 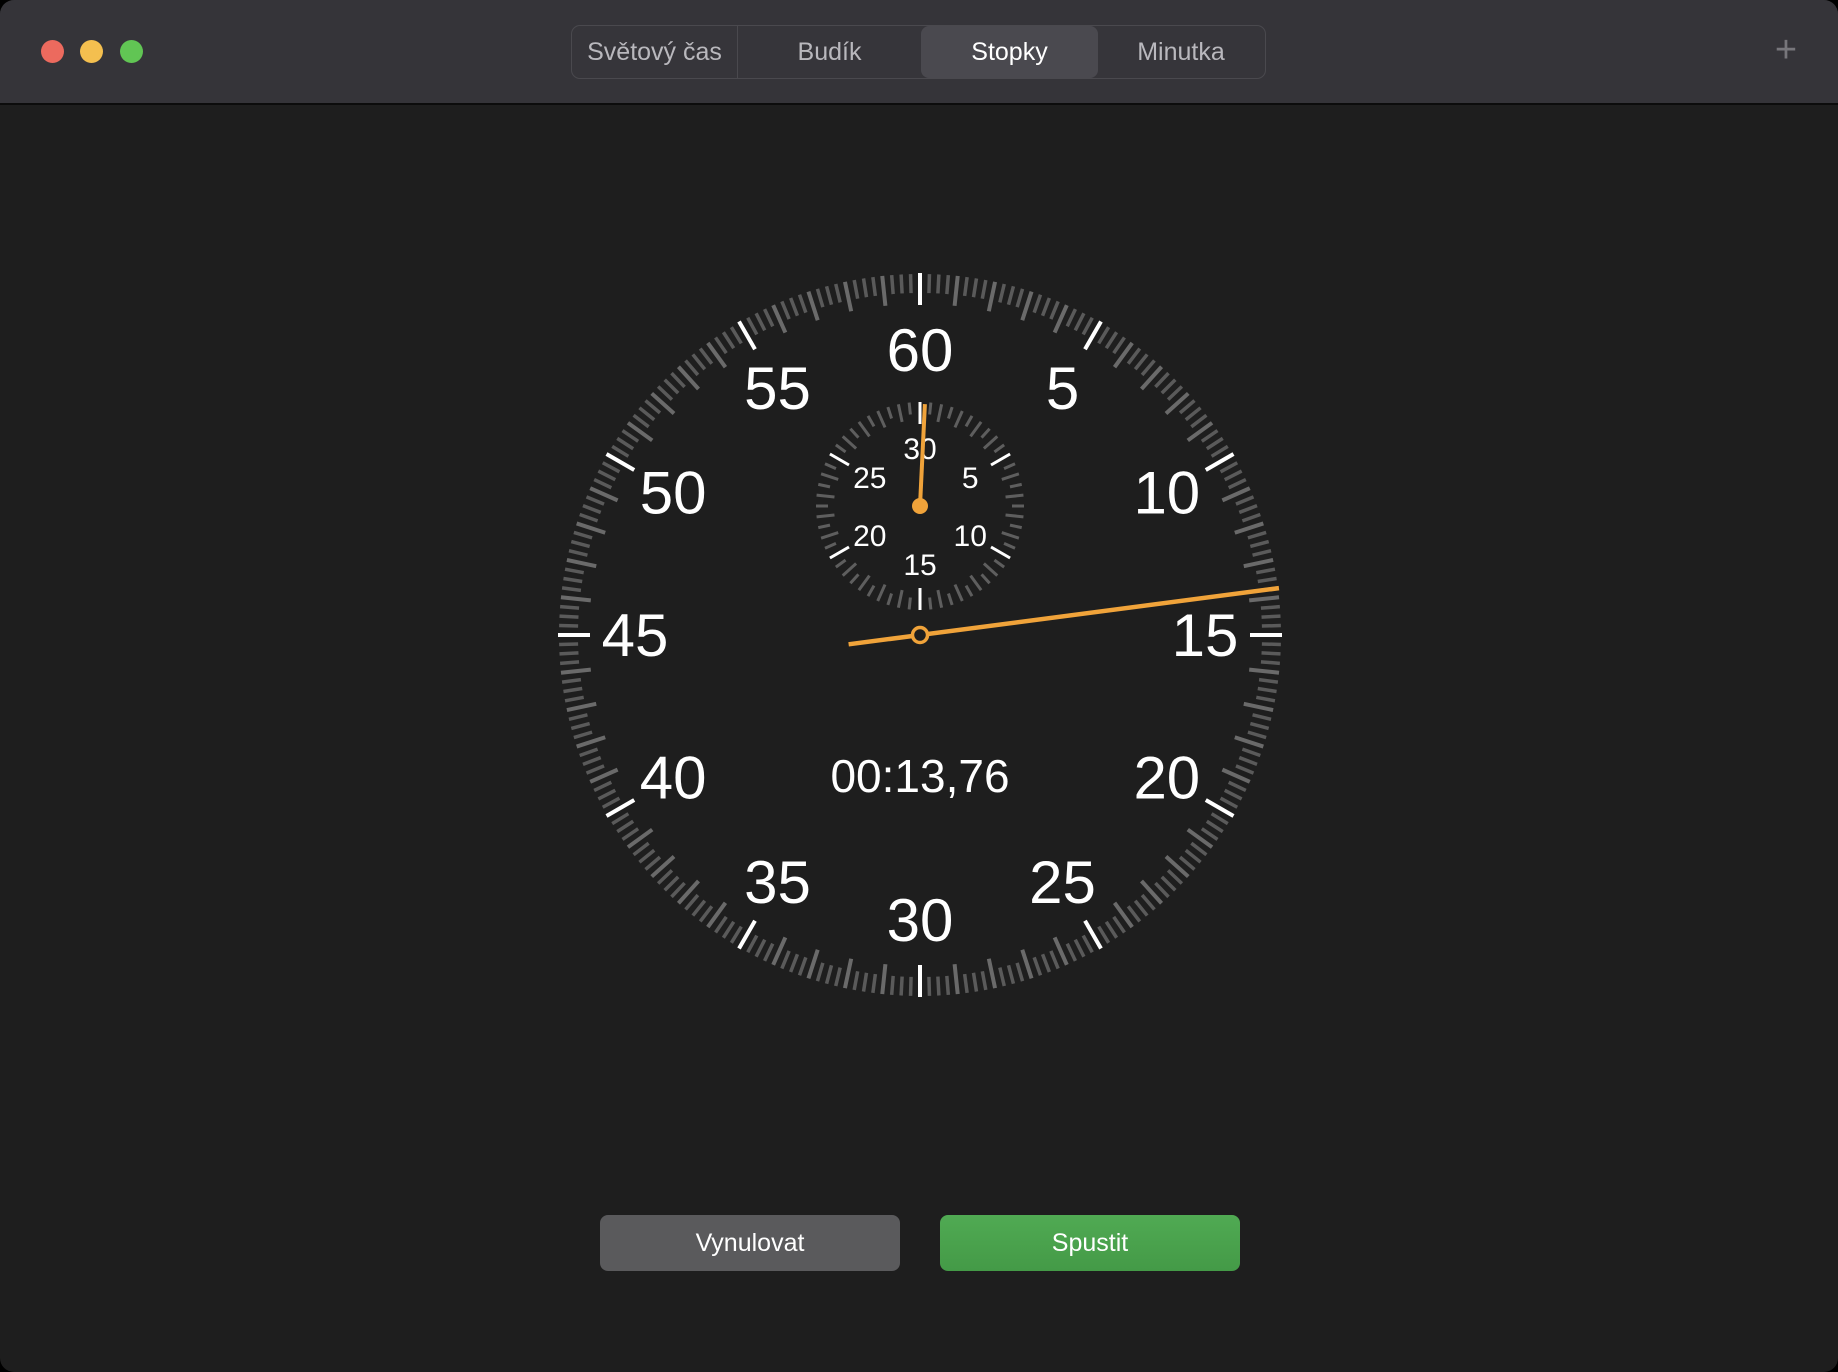 What do you see at coordinates (920, 506) in the screenshot?
I see `minute-hand-pivot` at bounding box center [920, 506].